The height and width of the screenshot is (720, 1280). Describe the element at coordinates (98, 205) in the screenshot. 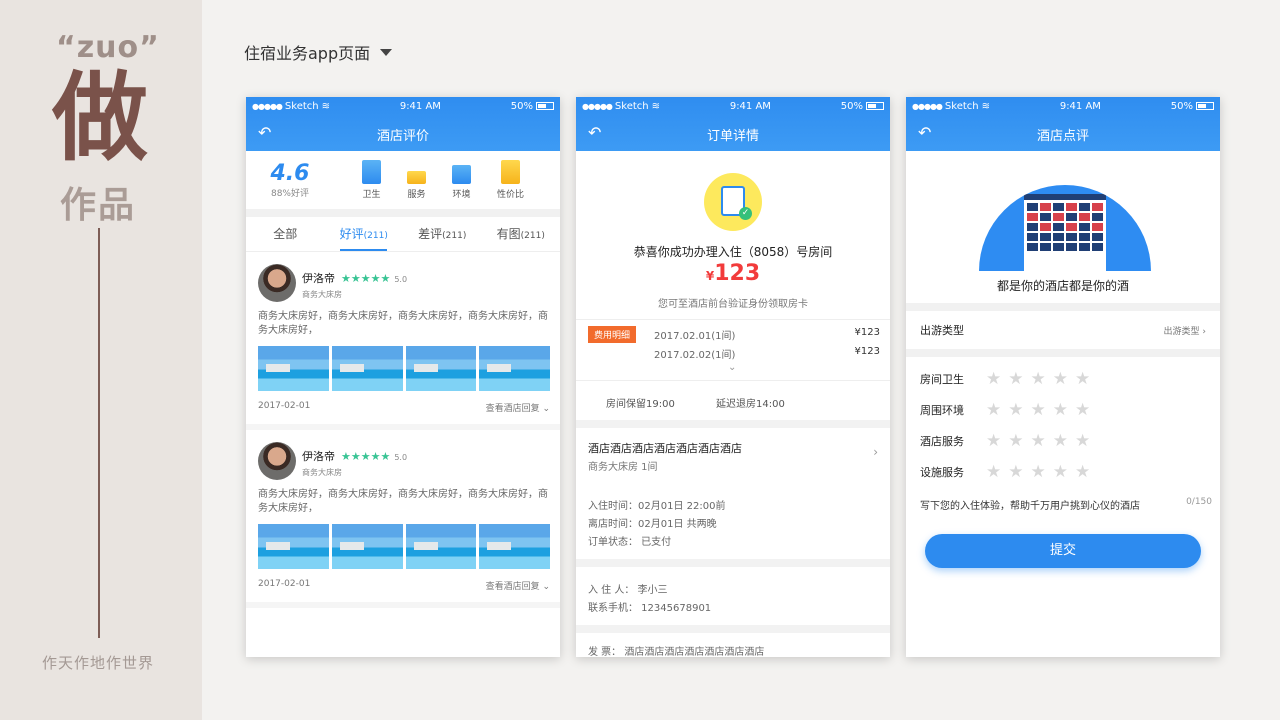

I see `brand-works: 作品` at that location.